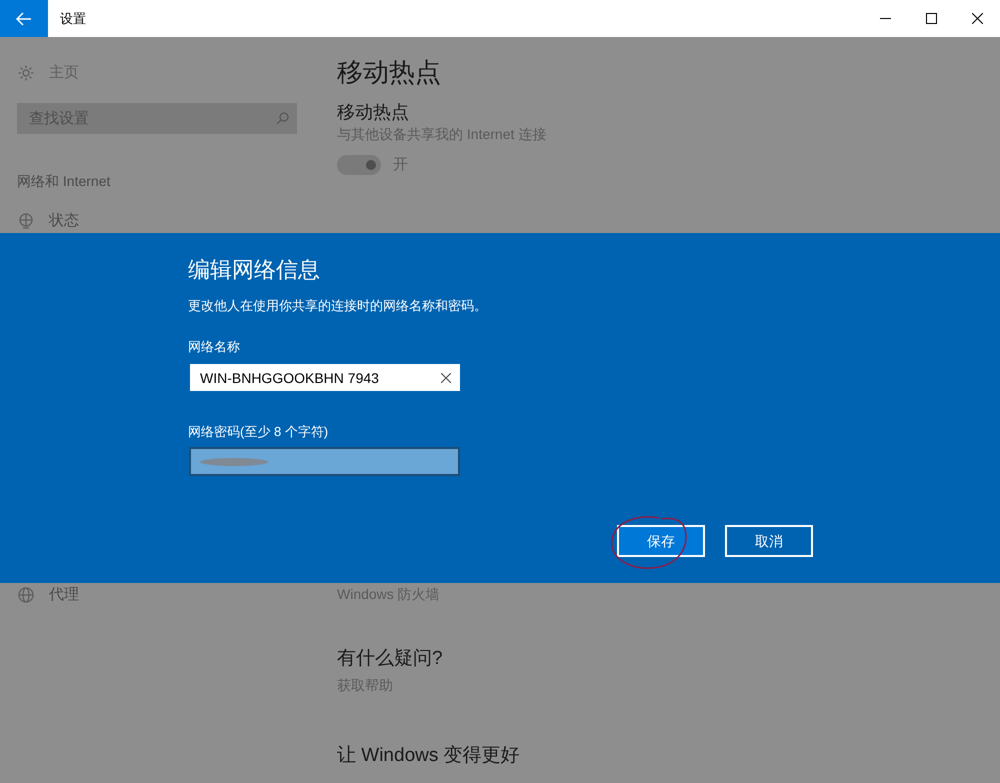  I want to click on save-button: 保存, so click(661, 541).